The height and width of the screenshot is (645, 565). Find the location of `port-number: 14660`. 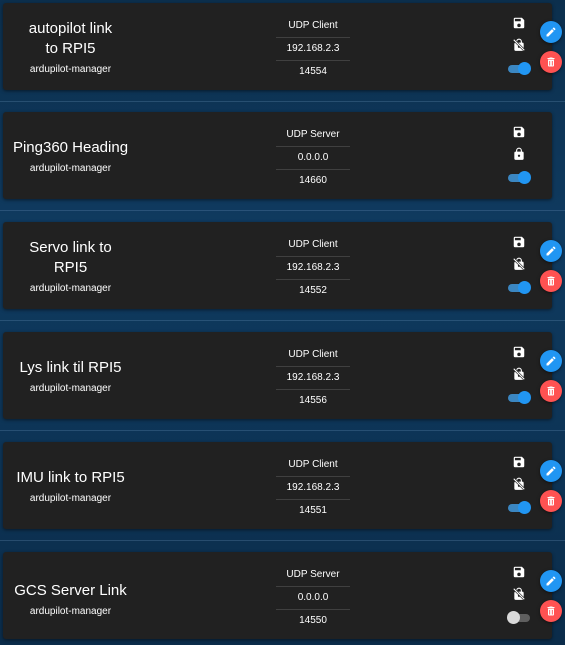

port-number: 14660 is located at coordinates (313, 180).